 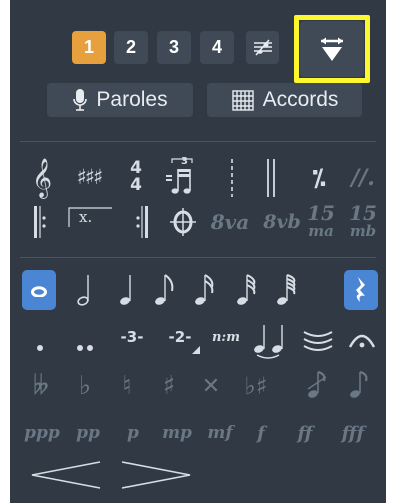 I want to click on dynamic-mp-label: mp, so click(x=177, y=433).